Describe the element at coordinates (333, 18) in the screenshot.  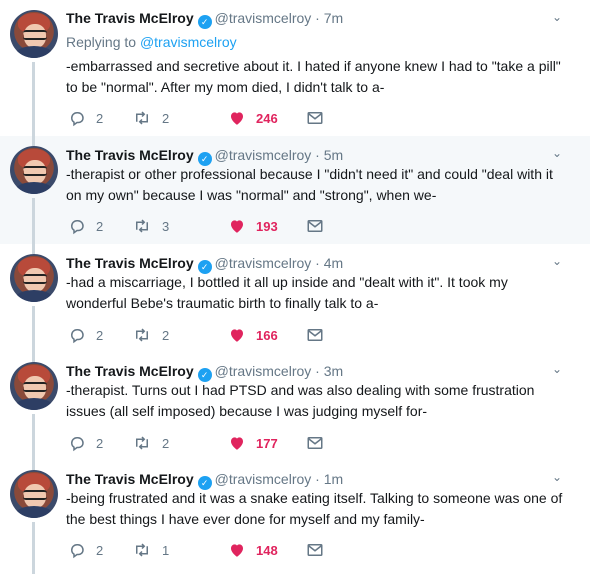
I see `tweet-timestamp: 7m` at that location.